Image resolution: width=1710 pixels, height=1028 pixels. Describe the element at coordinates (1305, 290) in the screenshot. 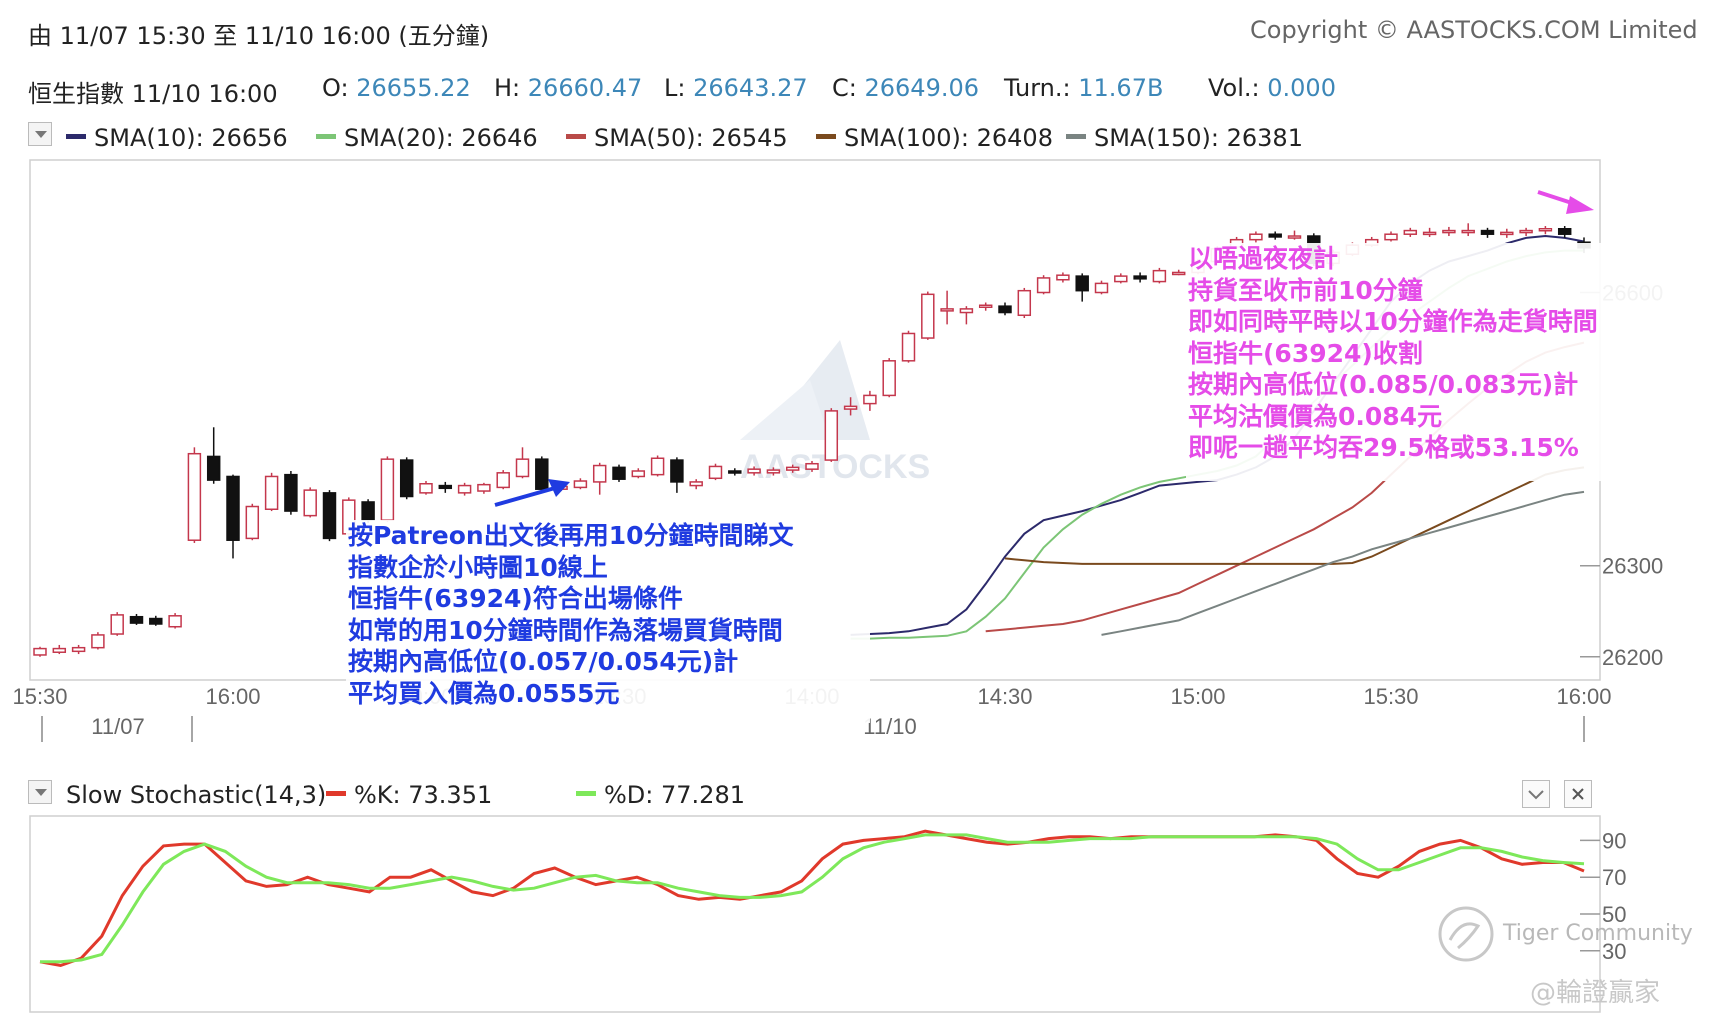

I see `note-line: 持貨至收市前10分鐘` at that location.